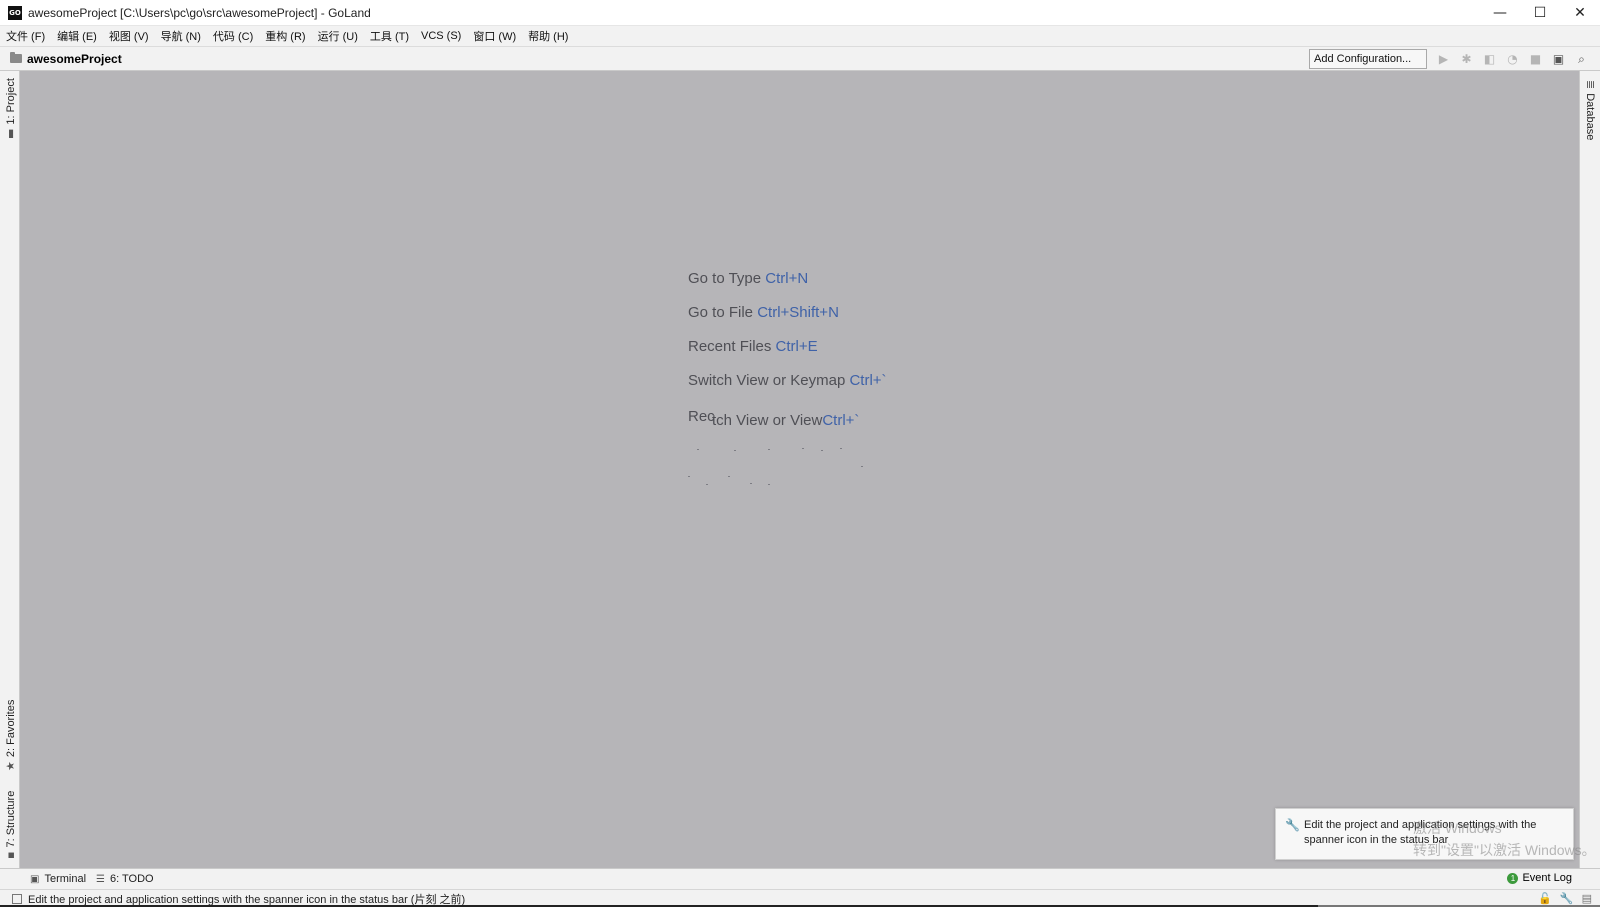 Image resolution: width=1600 pixels, height=907 pixels. I want to click on status-widgets: 🔓 🔧 ▤, so click(1561, 898).